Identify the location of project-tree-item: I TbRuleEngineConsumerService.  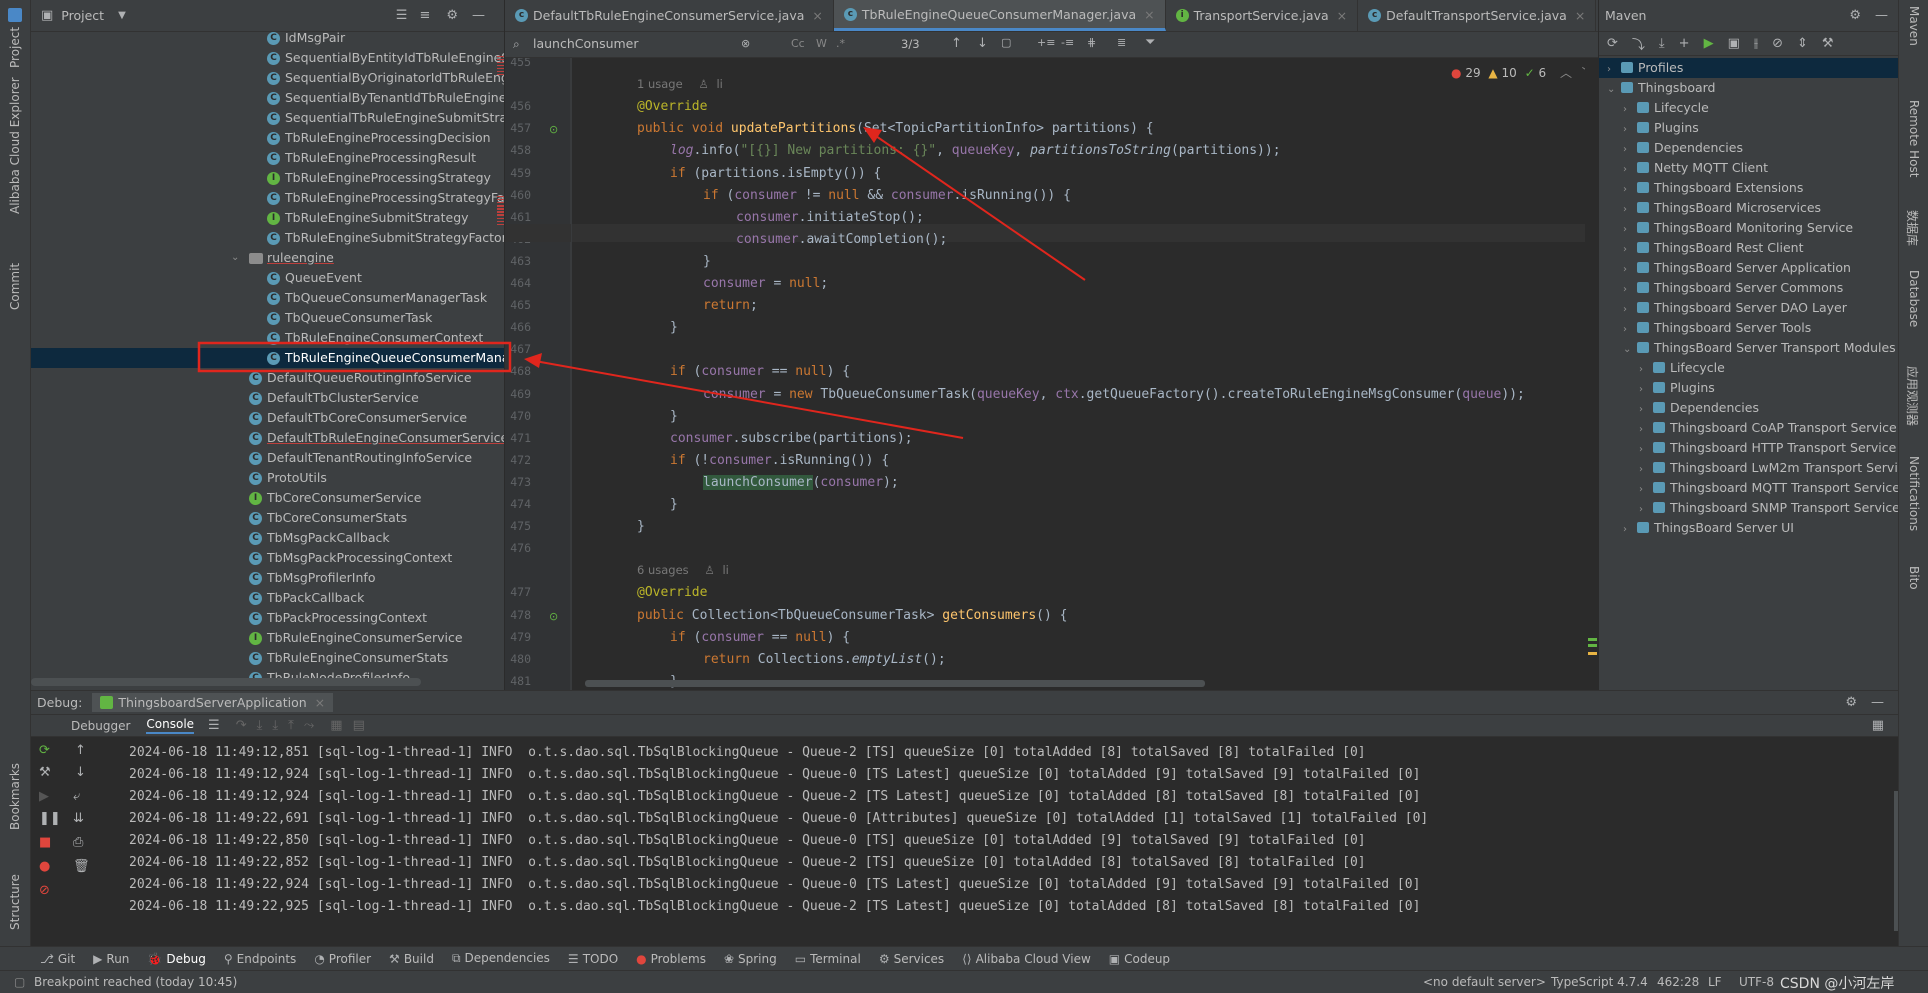
(267, 638).